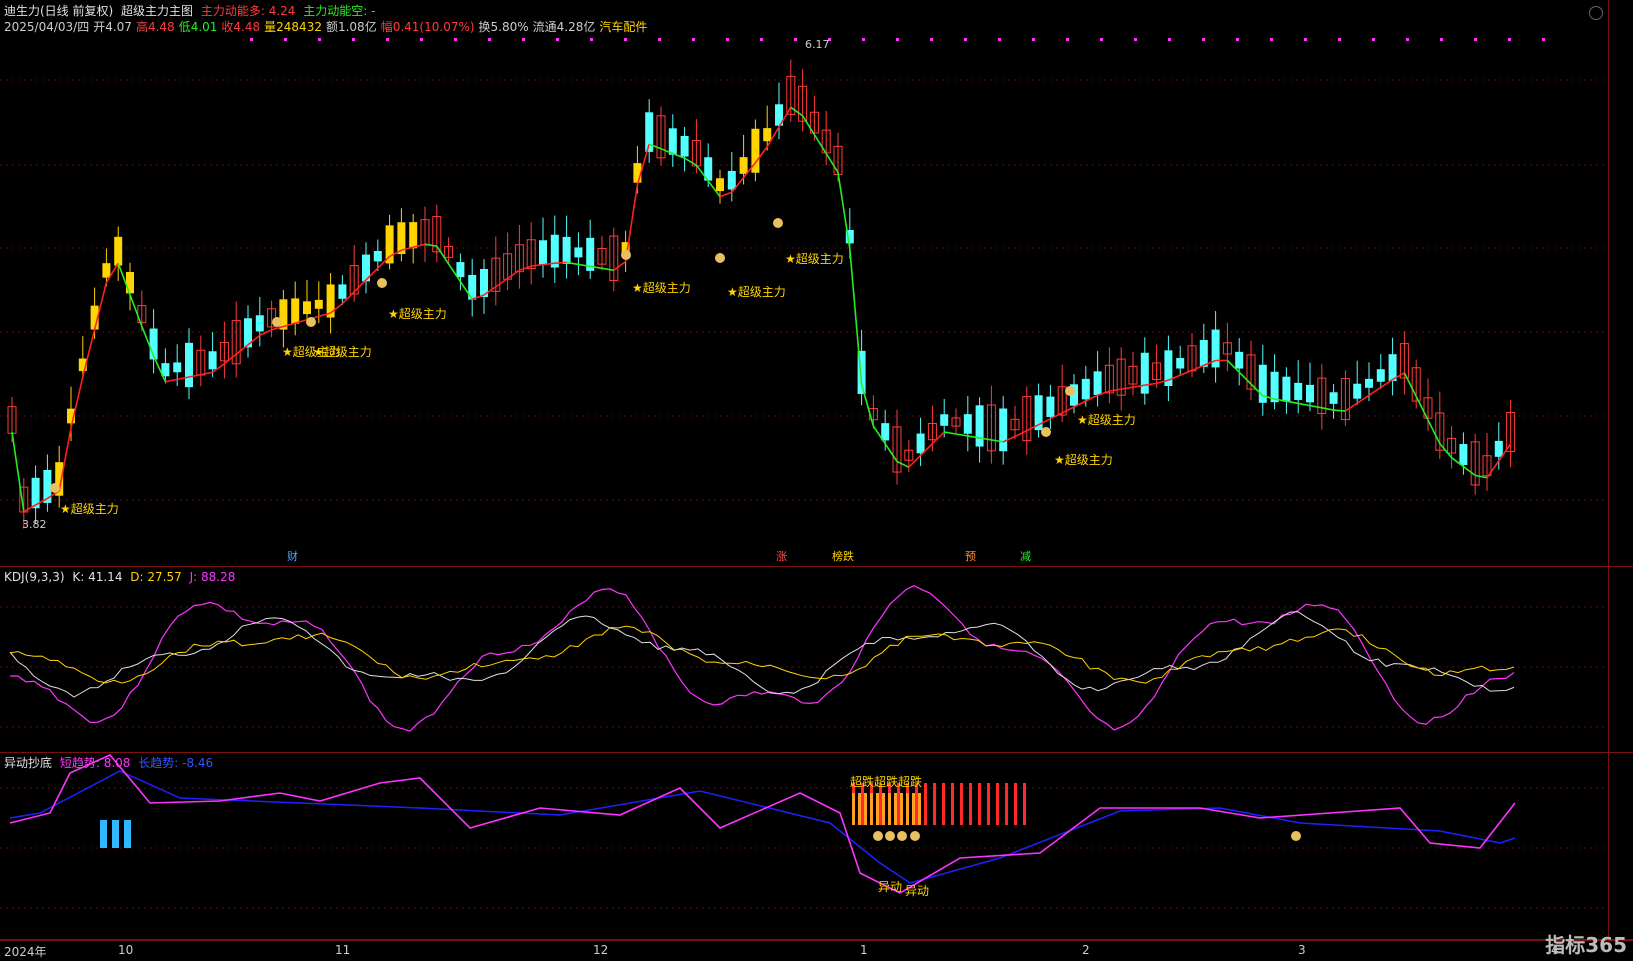  What do you see at coordinates (155, 27) in the screenshot?
I see `quote-high: 高4.48` at bounding box center [155, 27].